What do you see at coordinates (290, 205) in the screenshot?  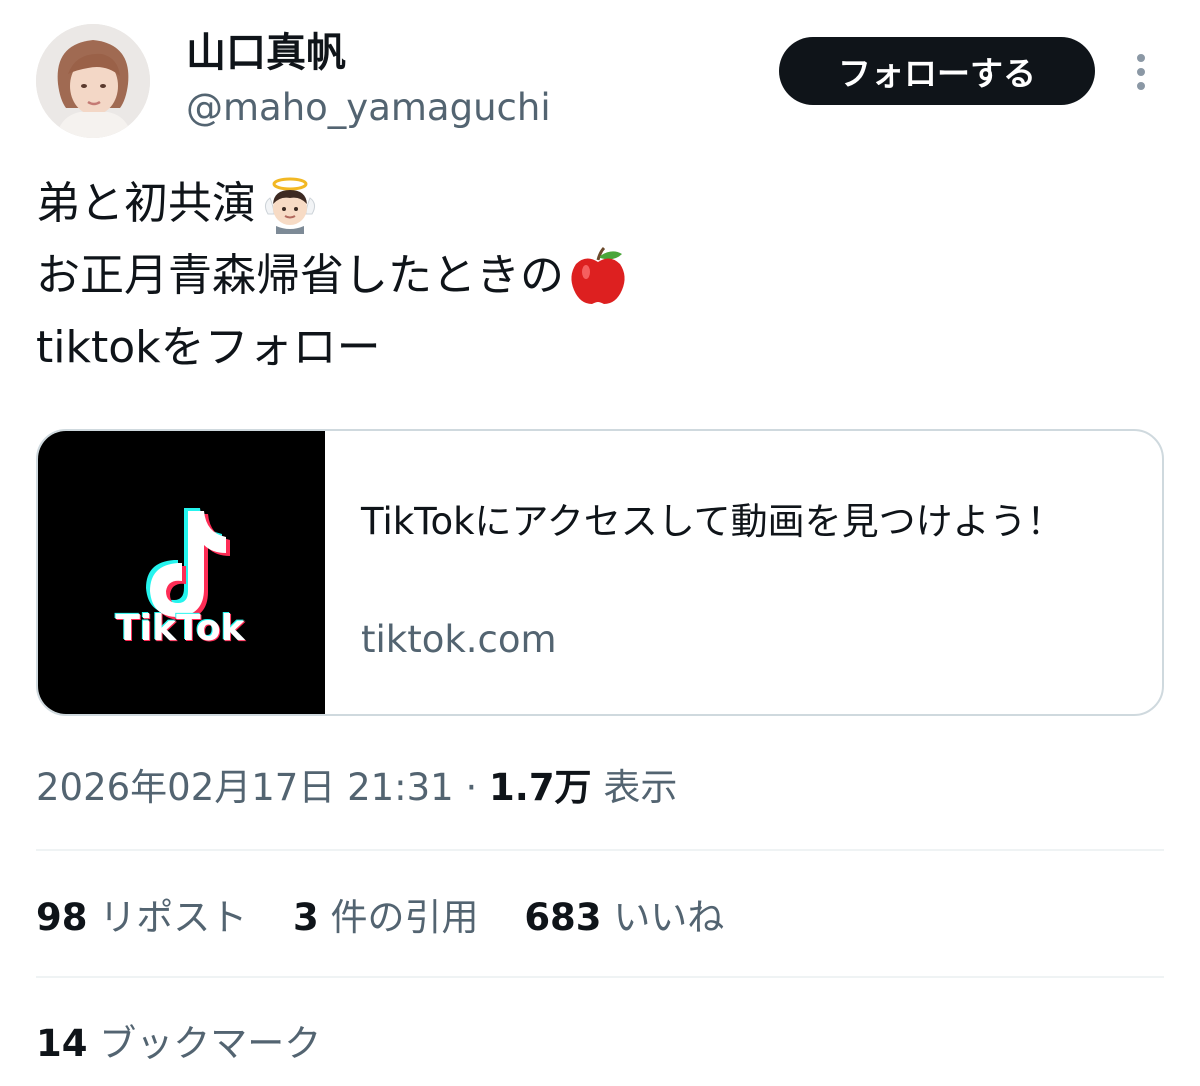 I see `angel-emoji-icon` at bounding box center [290, 205].